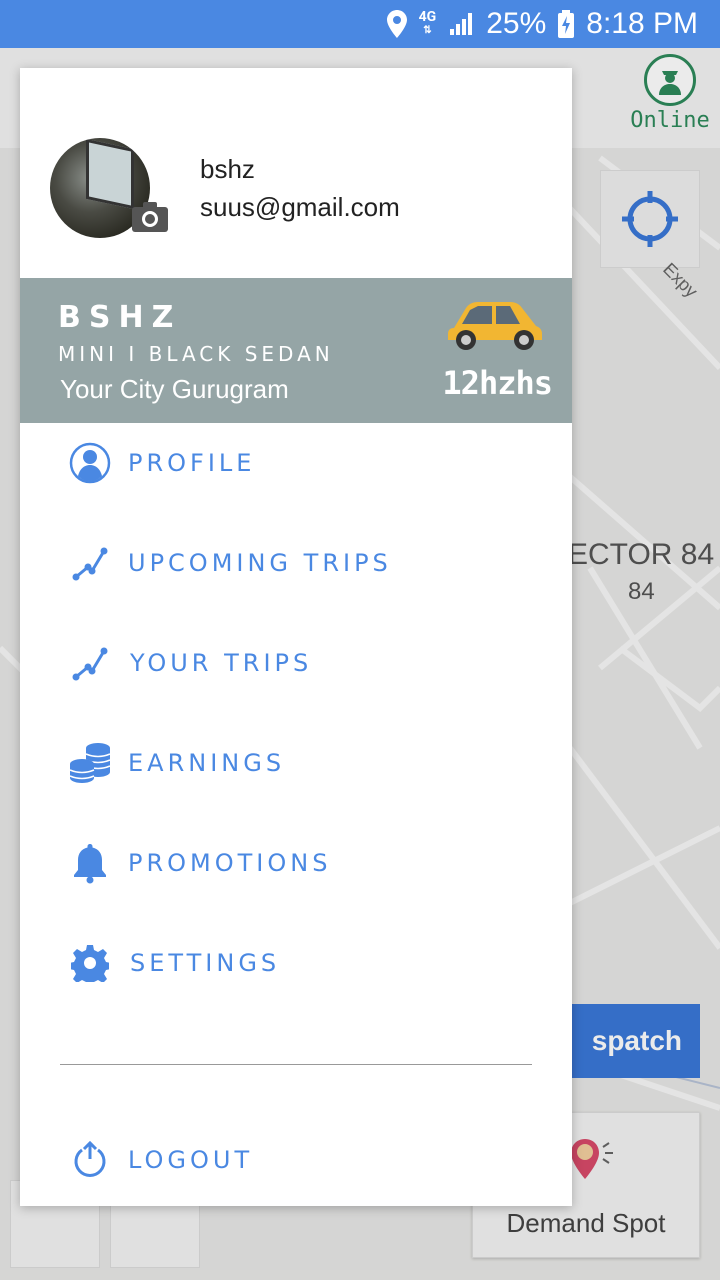 The height and width of the screenshot is (1280, 720). I want to click on status-bar: 4G ⇅ 25% 8:18 PM, so click(360, 24).